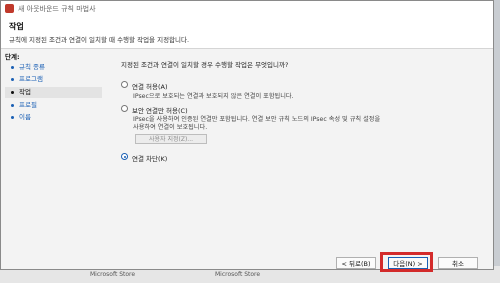 Image resolution: width=500 pixels, height=283 pixels. What do you see at coordinates (205, 65) in the screenshot?
I see `action-question: 지정된 조건과 연결이 일치할 경우 수행할 작업은 무엇입니까?` at bounding box center [205, 65].